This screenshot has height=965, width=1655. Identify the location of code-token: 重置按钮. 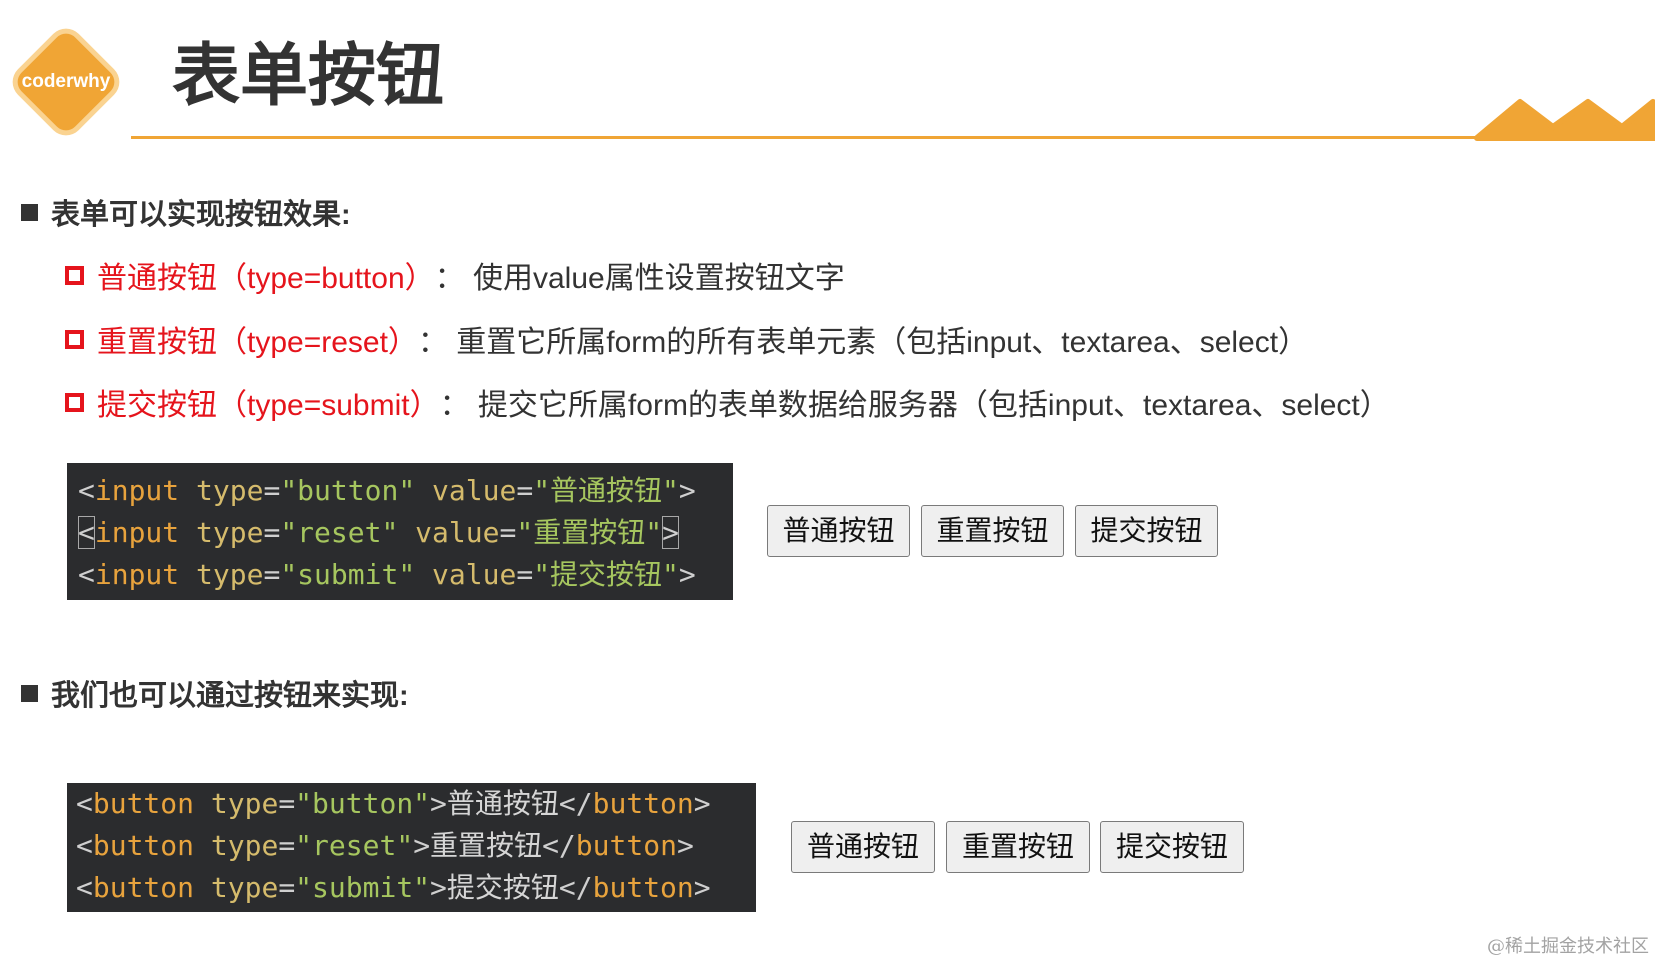
(486, 845).